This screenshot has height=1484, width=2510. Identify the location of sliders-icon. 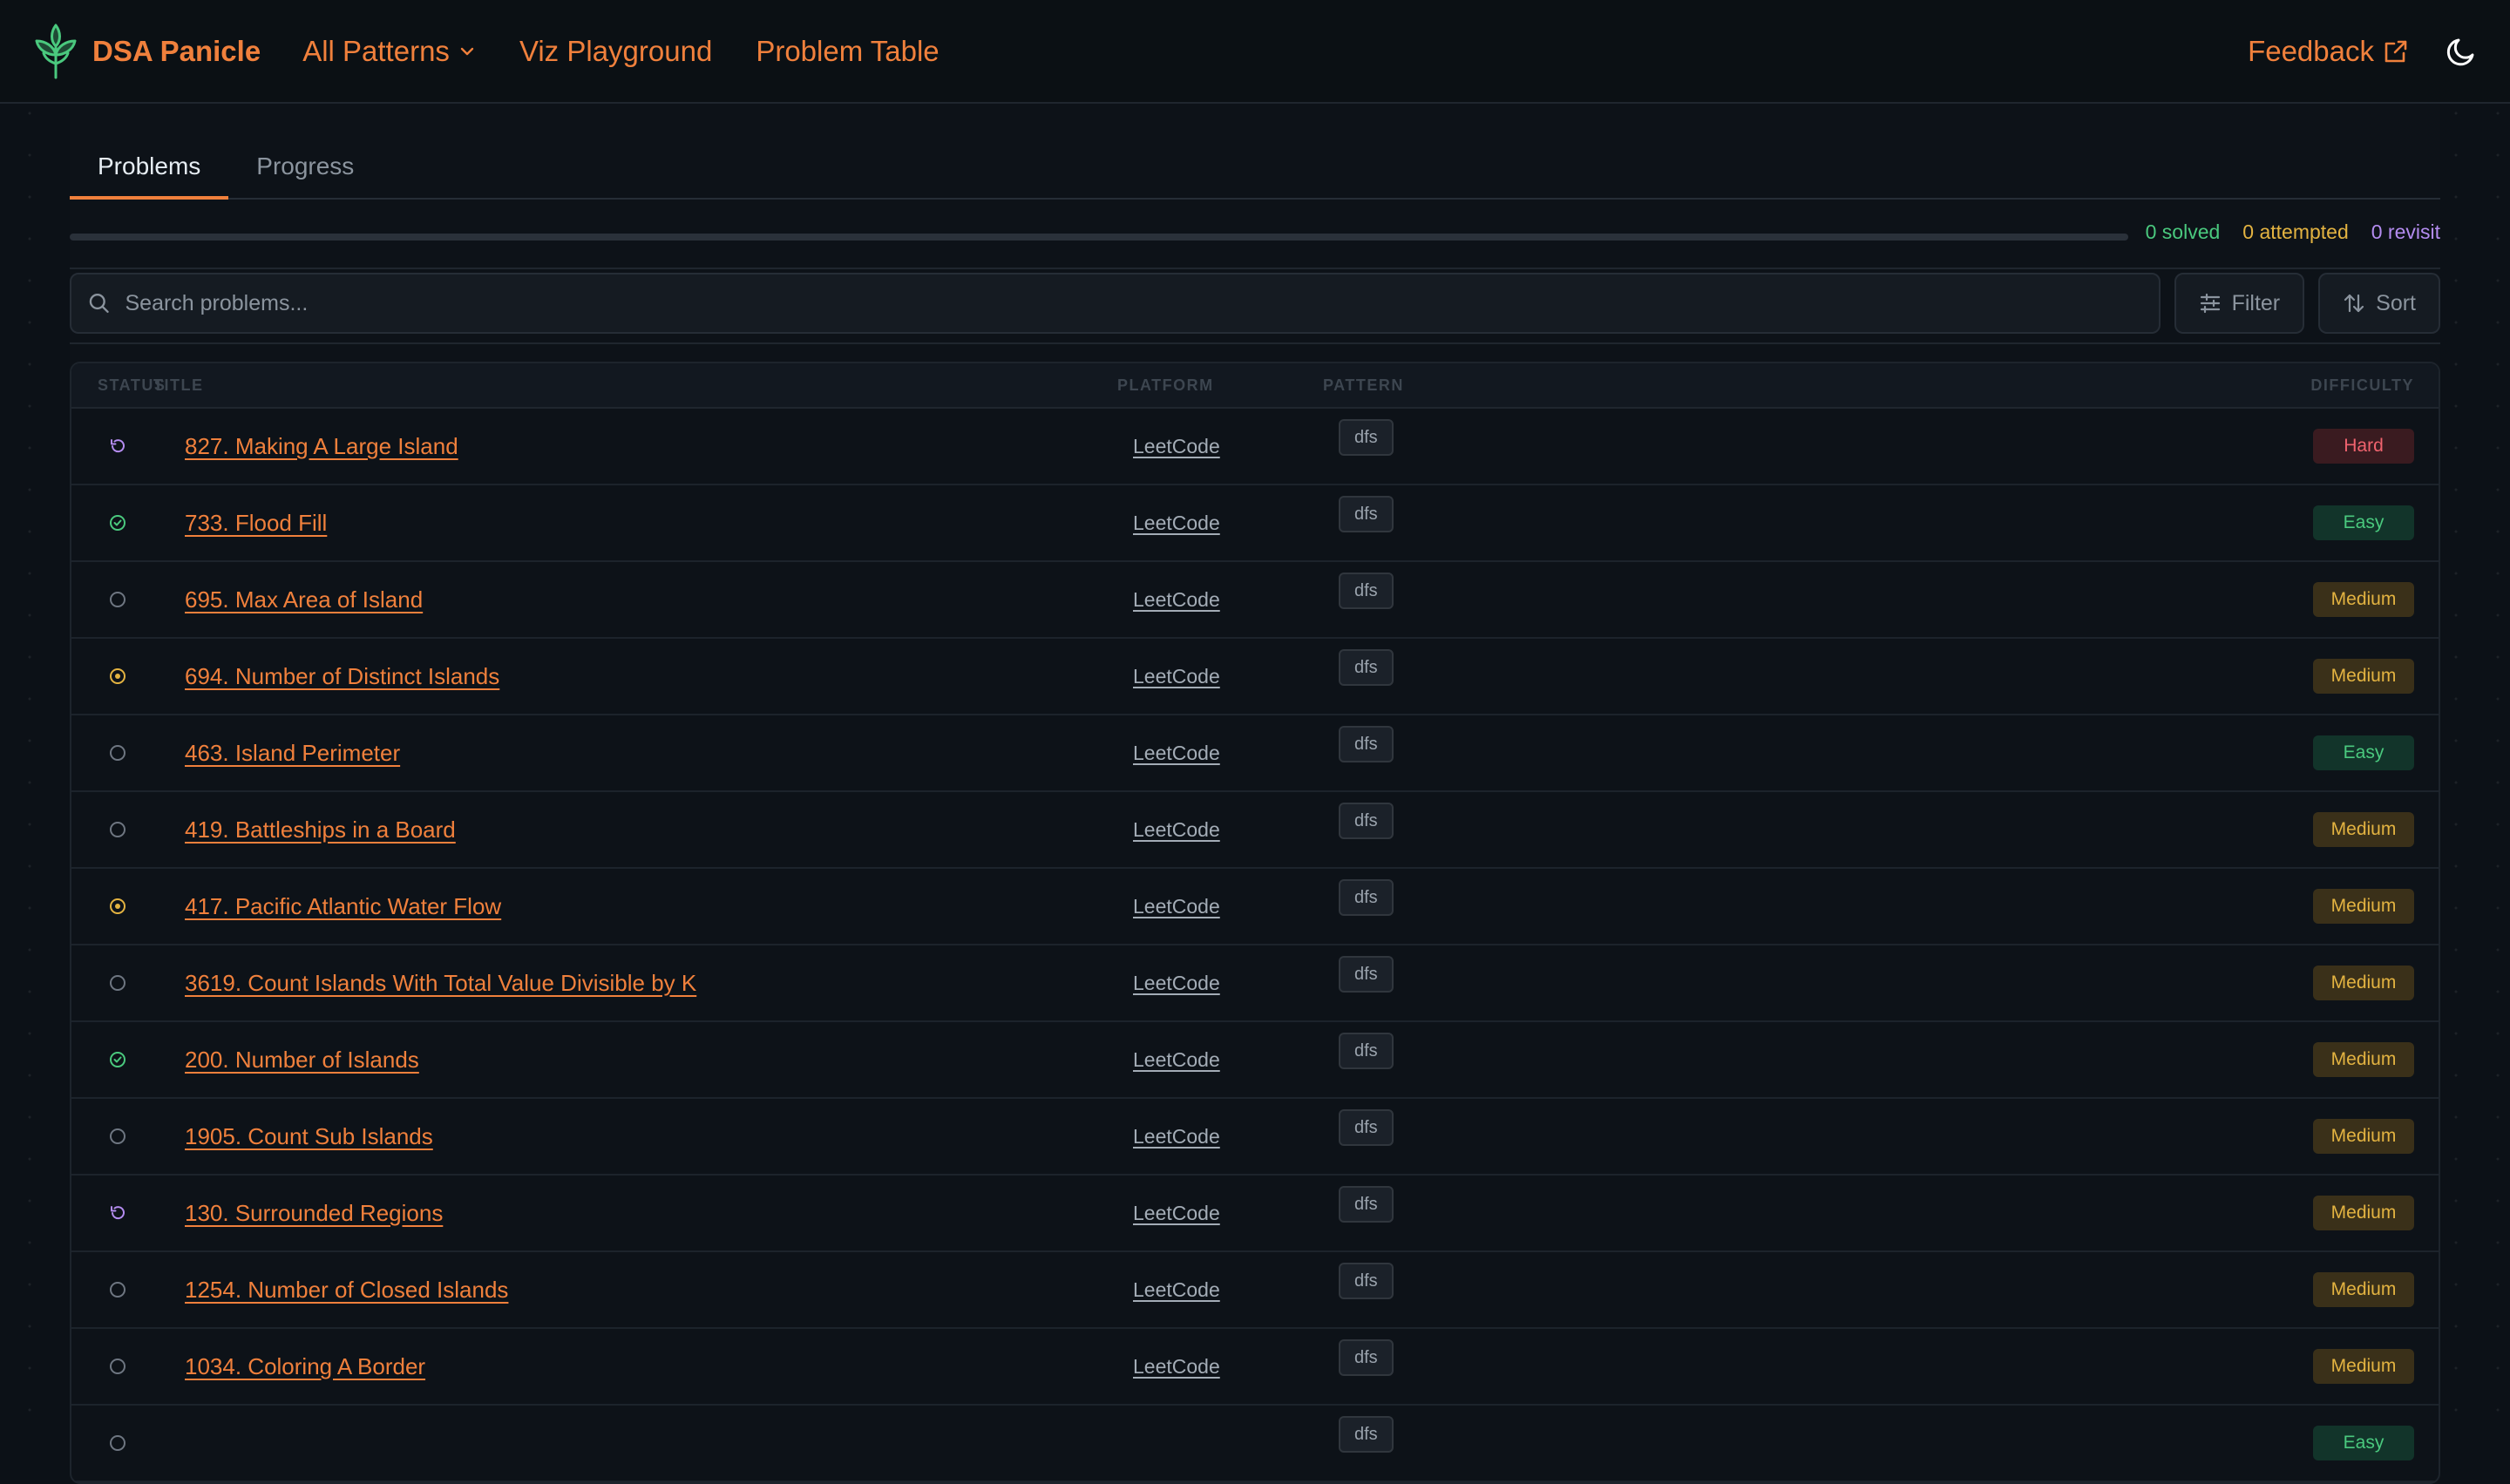
(2210, 303).